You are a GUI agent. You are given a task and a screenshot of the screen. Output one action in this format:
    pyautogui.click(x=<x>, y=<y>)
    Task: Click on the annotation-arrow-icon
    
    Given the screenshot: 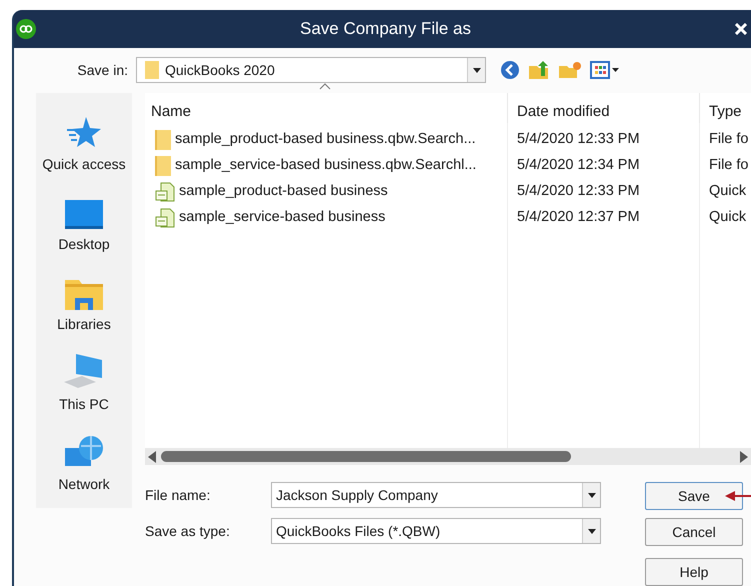 What is the action you would take?
    pyautogui.click(x=738, y=496)
    